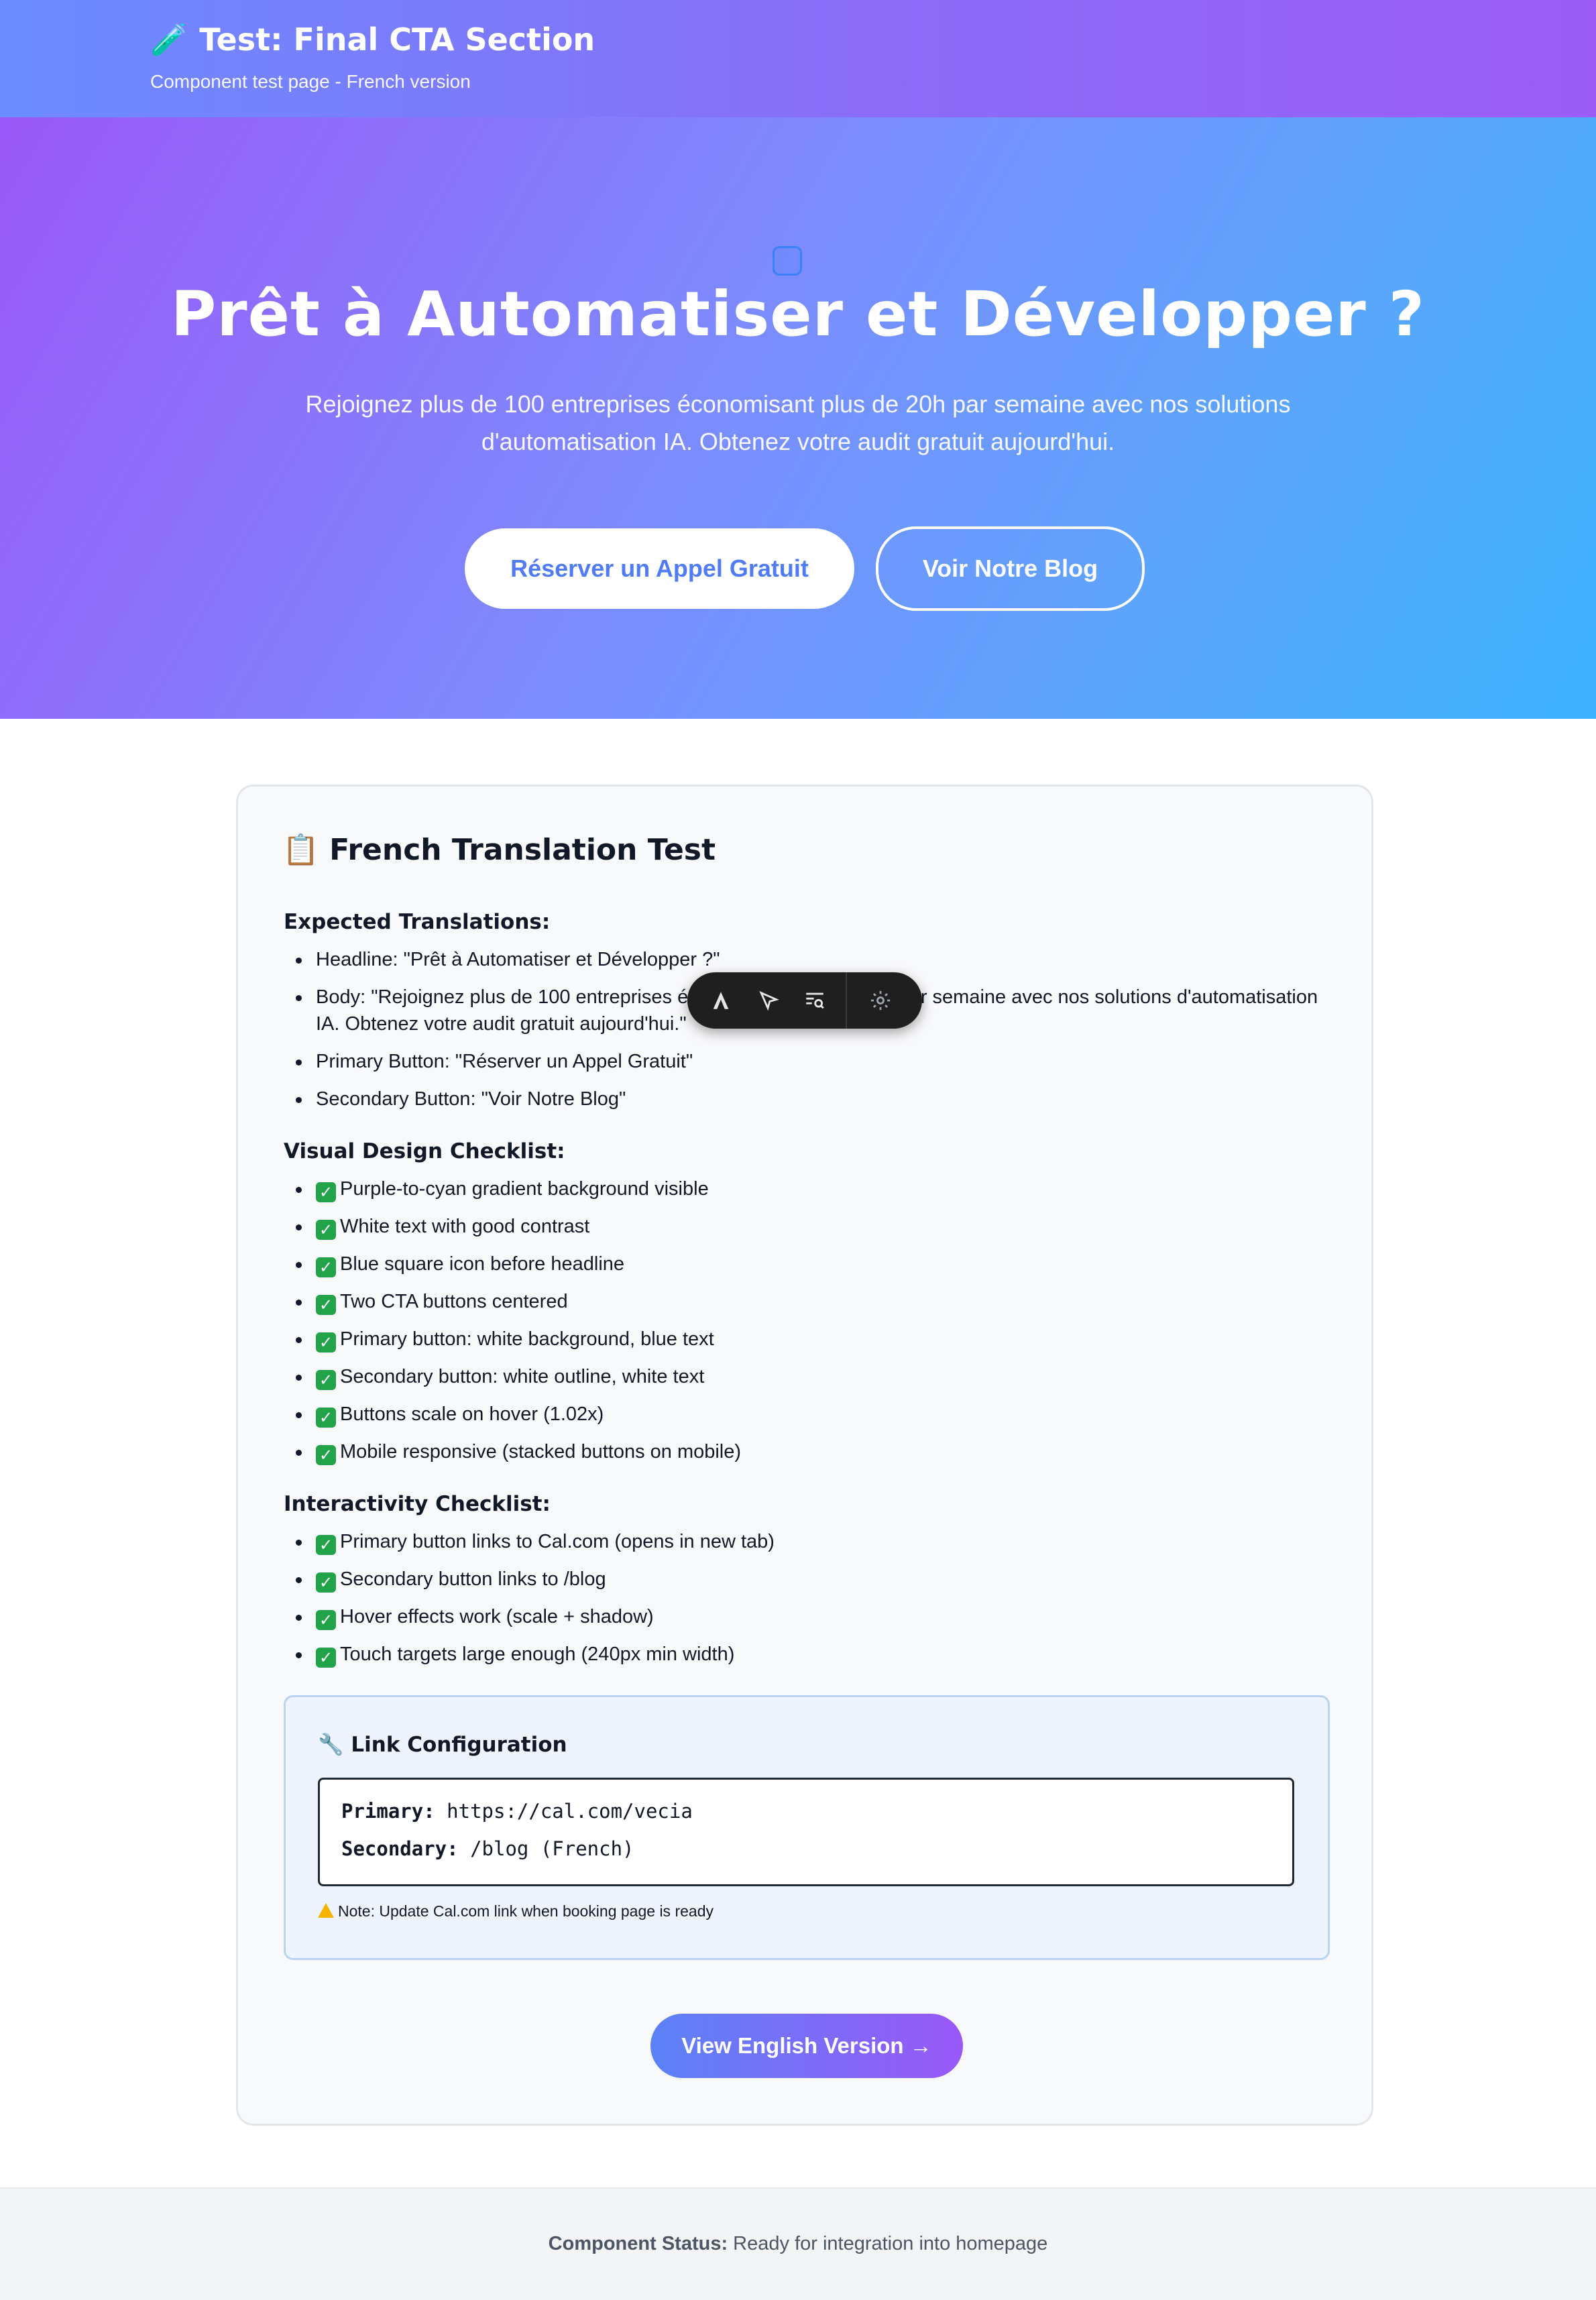 The height and width of the screenshot is (2300, 1596). What do you see at coordinates (499, 850) in the screenshot?
I see `card-title: 📋 French Translation Test` at bounding box center [499, 850].